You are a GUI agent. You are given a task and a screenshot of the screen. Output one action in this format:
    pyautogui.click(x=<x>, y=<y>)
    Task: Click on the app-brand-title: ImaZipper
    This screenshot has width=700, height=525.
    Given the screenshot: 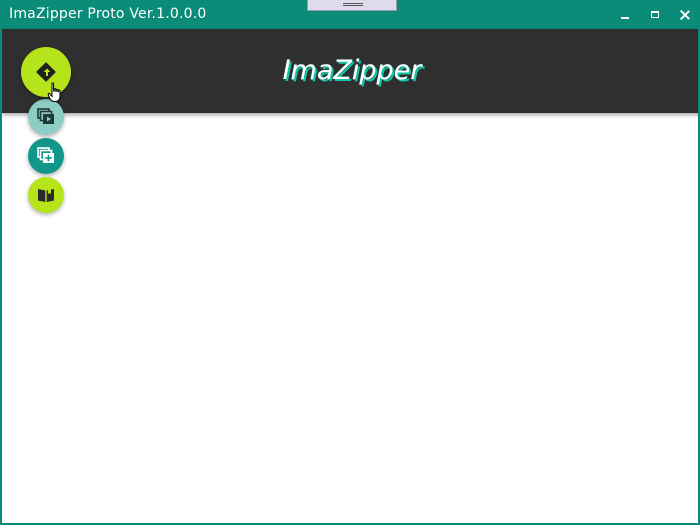 What is the action you would take?
    pyautogui.click(x=352, y=70)
    